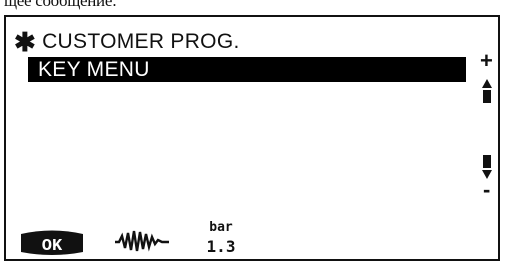  What do you see at coordinates (60, 5) in the screenshot?
I see `top-caption: щее сообщение:` at bounding box center [60, 5].